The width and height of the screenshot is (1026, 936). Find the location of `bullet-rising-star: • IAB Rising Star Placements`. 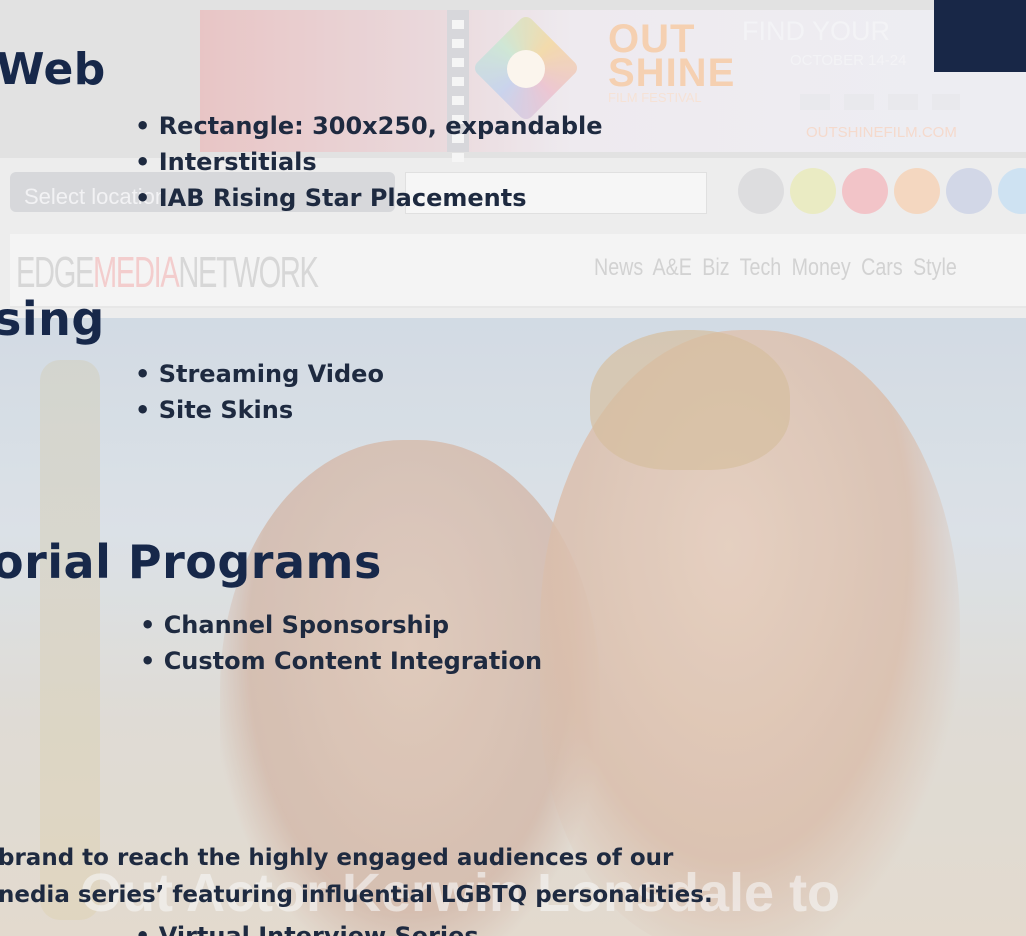

bullet-rising-star: • IAB Rising Star Placements is located at coordinates (331, 198).